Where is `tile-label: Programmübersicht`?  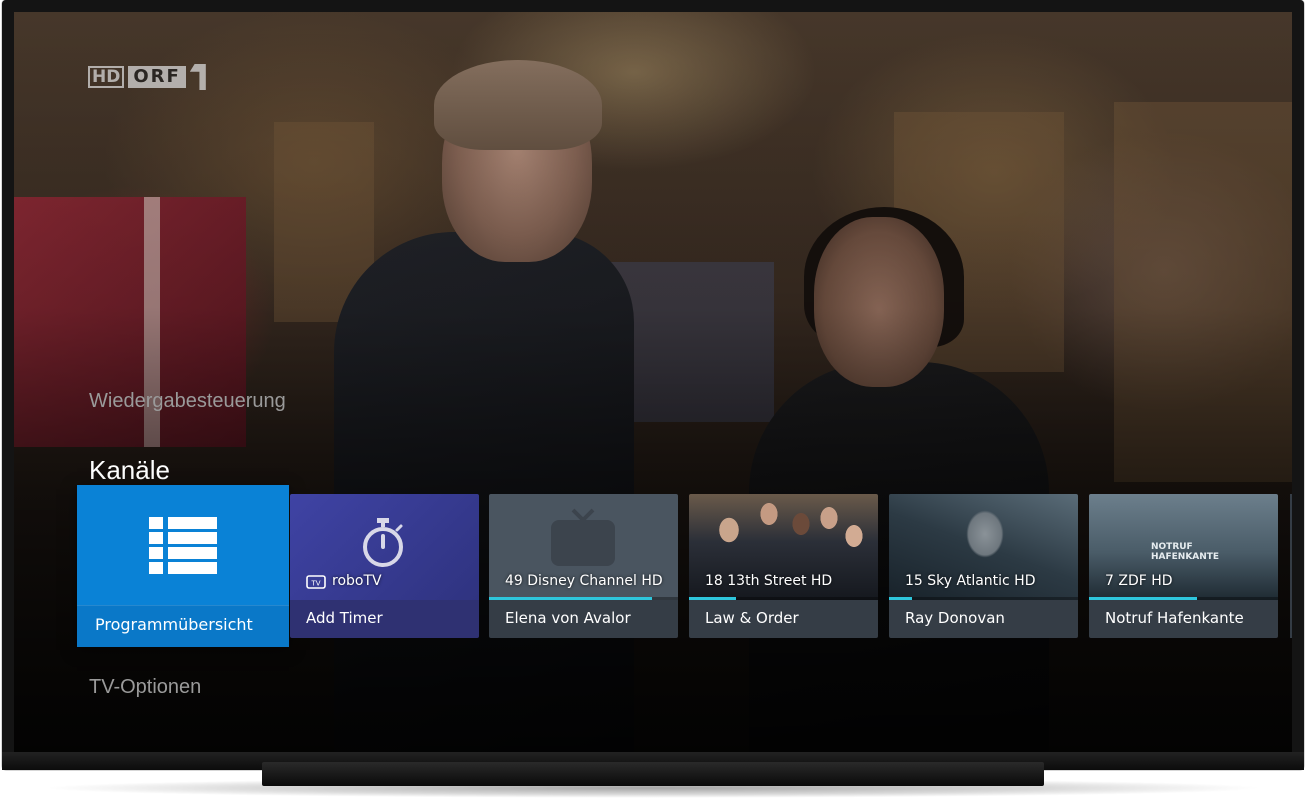
tile-label: Programmübersicht is located at coordinates (174, 624).